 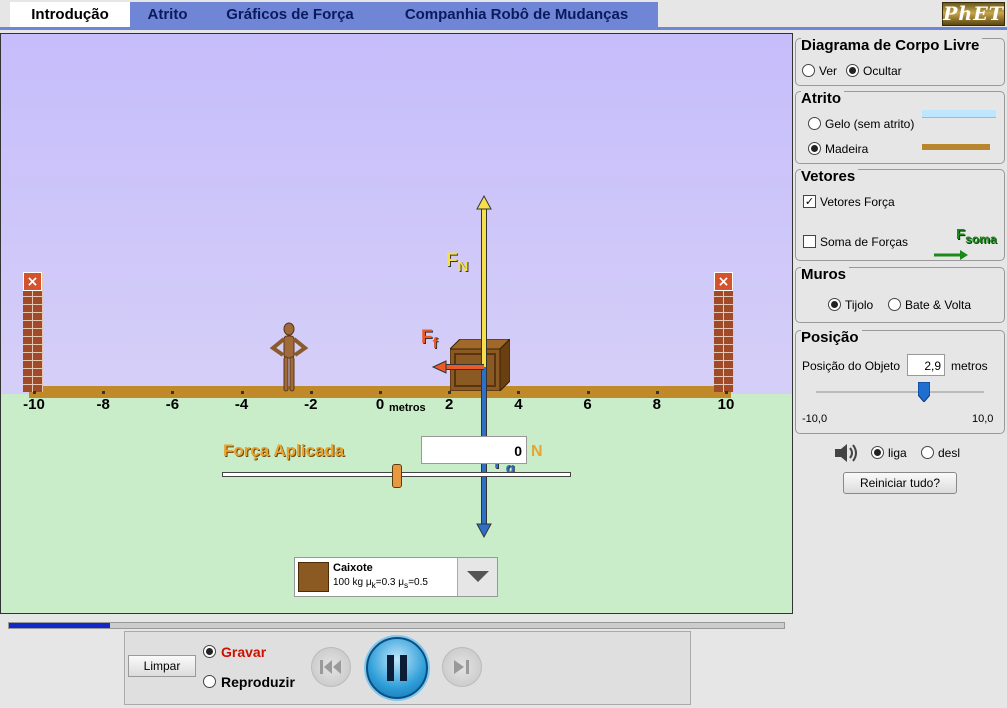 I want to click on free-body-hide-label: Ocultar, so click(x=882, y=71).